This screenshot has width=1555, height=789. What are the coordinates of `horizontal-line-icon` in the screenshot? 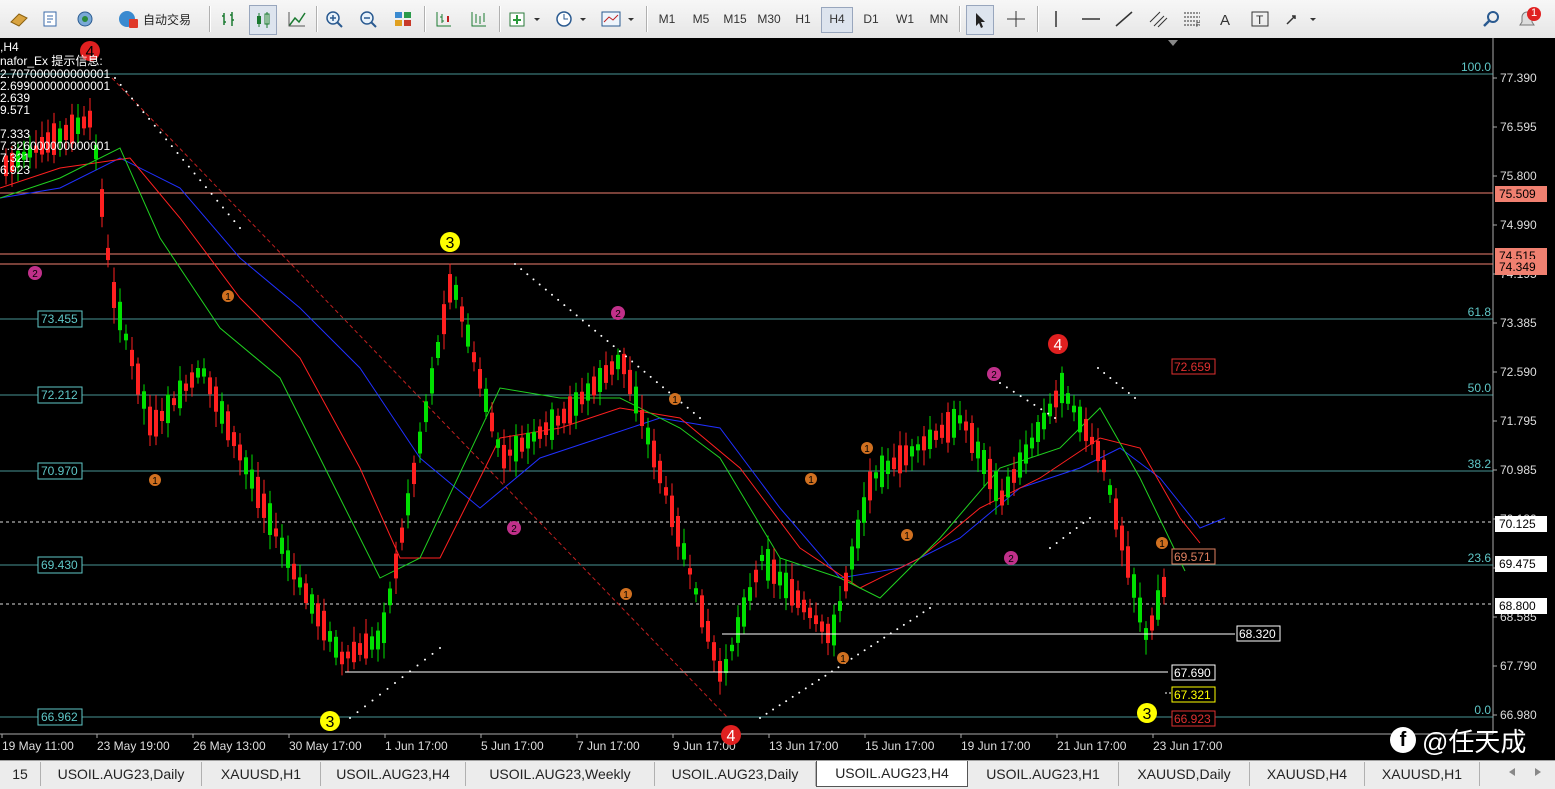 It's located at (1091, 19).